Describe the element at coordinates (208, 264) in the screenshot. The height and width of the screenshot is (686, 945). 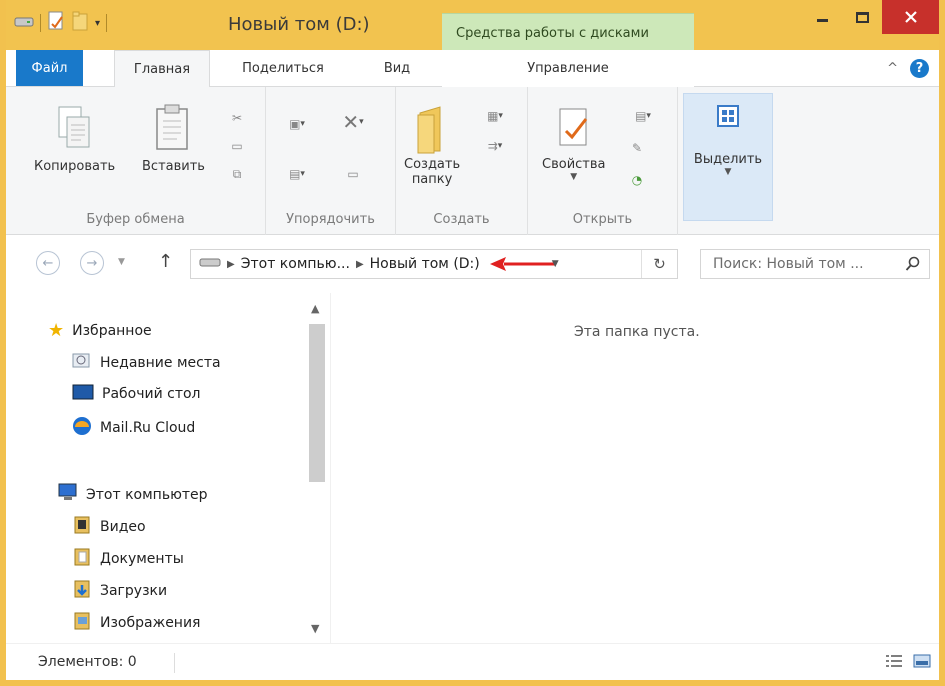
I see `drive-address-icon` at that location.